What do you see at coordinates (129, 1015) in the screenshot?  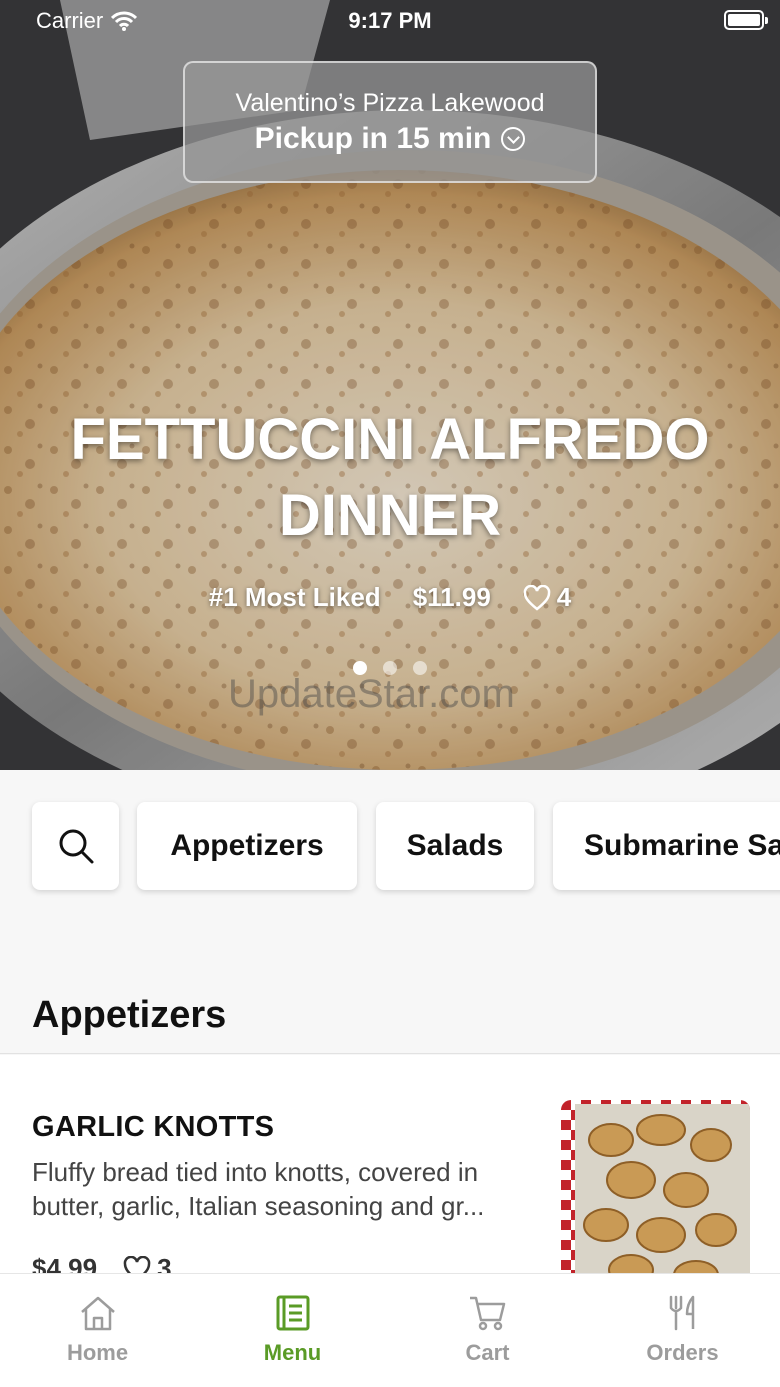 I see `section-title: Appetizers` at bounding box center [129, 1015].